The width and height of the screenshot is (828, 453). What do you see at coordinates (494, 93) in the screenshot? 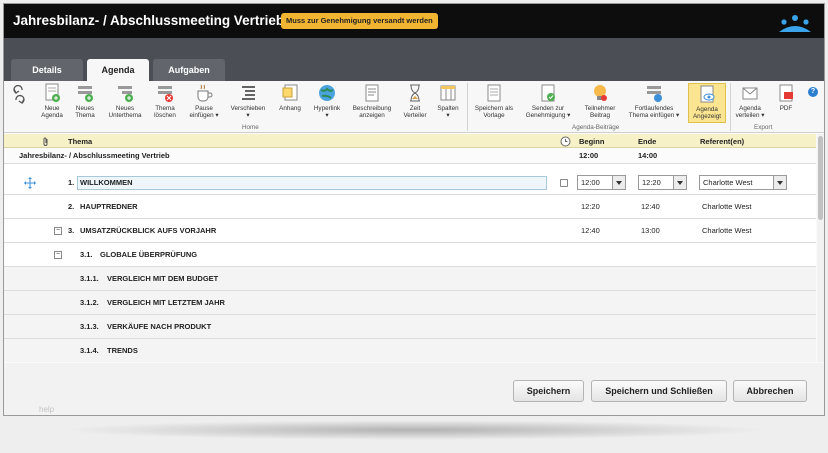
I see `save-template-icon` at bounding box center [494, 93].